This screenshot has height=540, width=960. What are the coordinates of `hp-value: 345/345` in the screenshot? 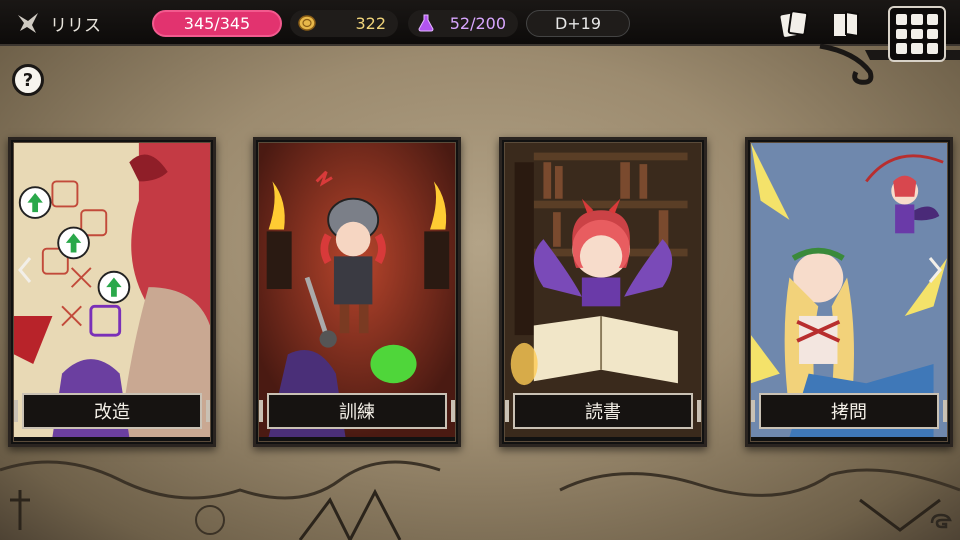 It's located at (217, 23).